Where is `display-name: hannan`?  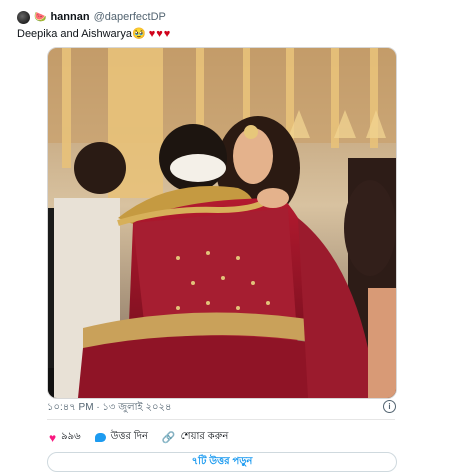
display-name: hannan is located at coordinates (69, 17).